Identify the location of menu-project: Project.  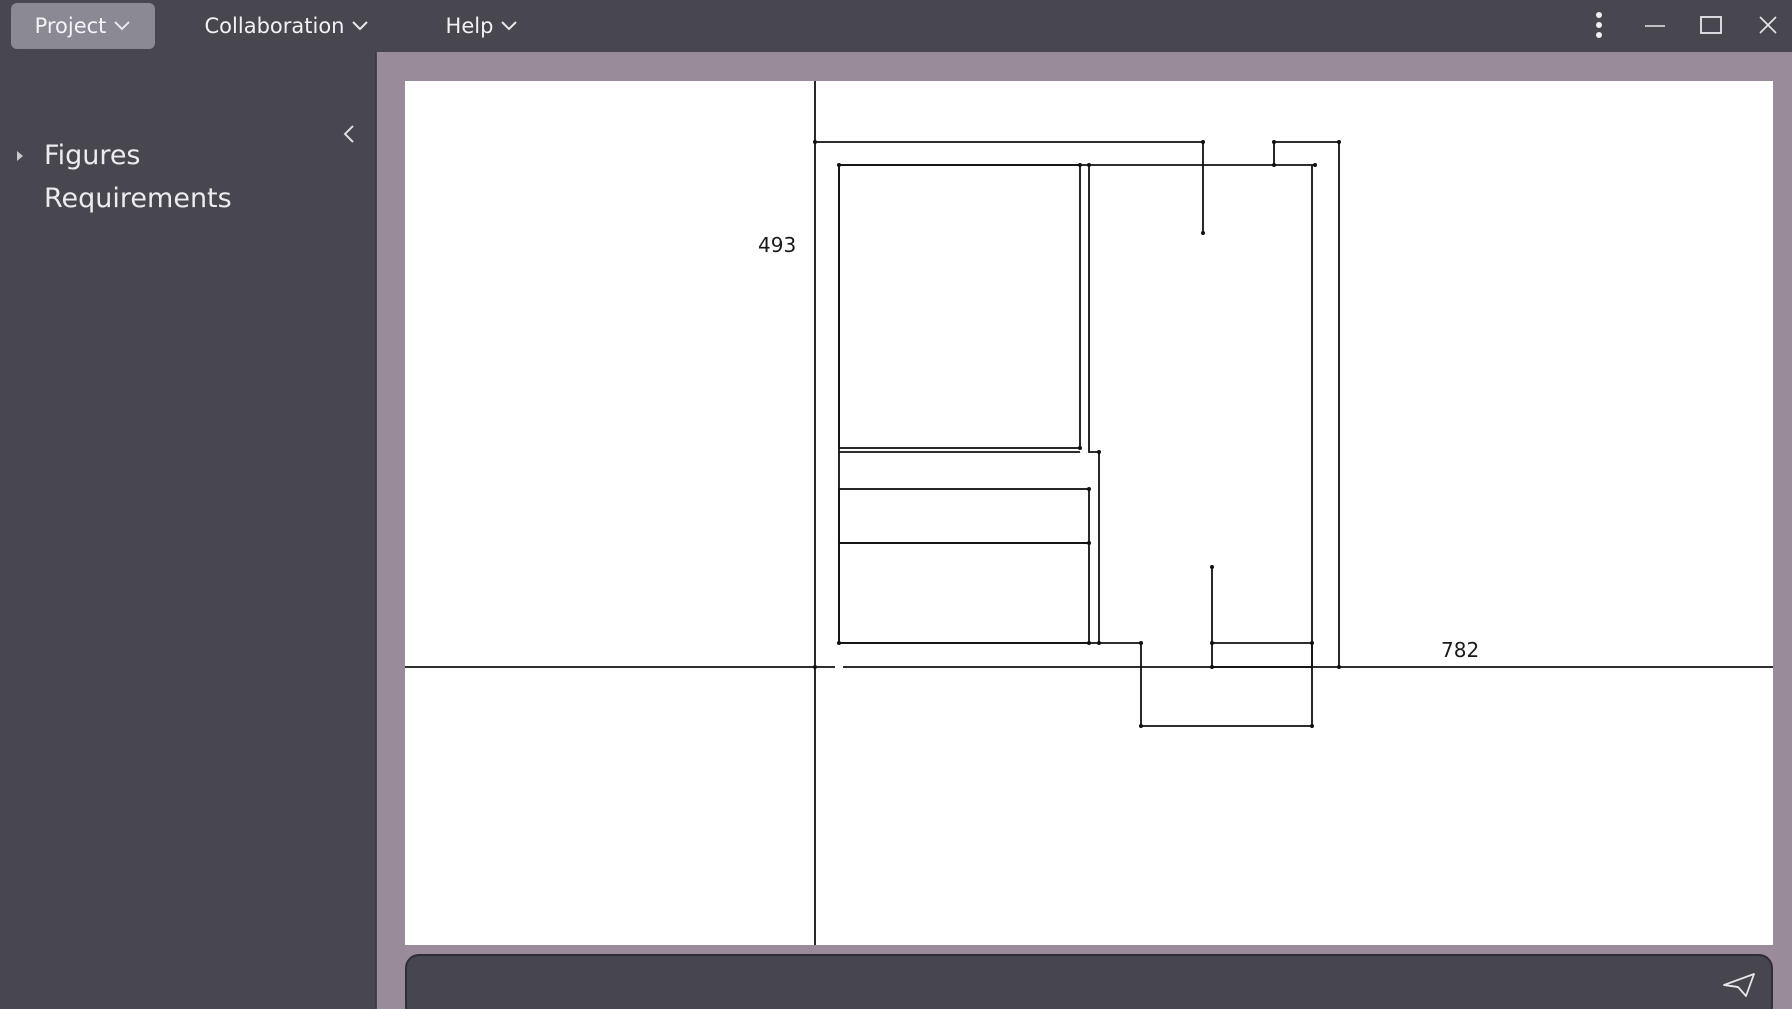
(83, 26).